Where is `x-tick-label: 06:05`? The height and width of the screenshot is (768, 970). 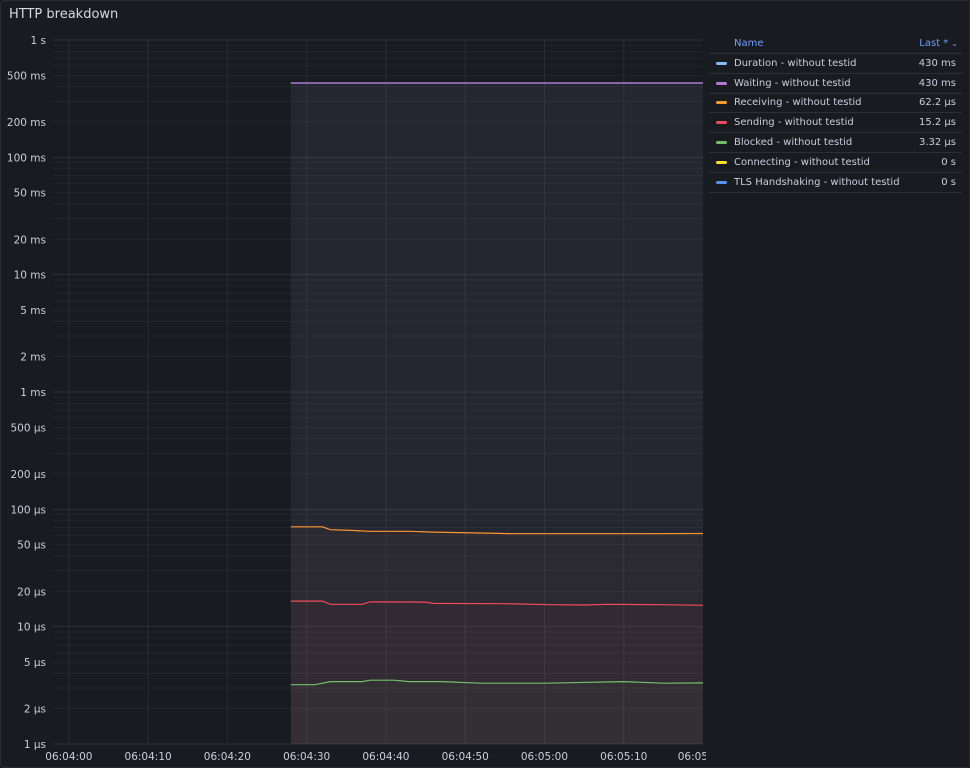 x-tick-label: 06:05 is located at coordinates (692, 757).